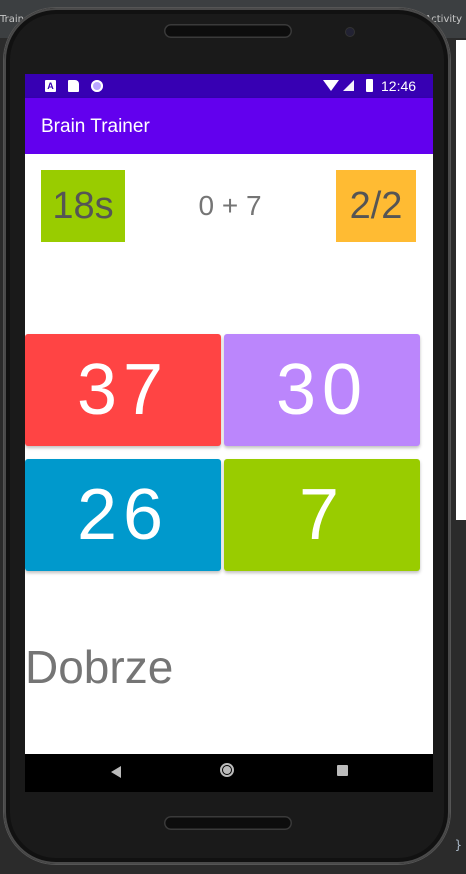 Image resolution: width=466 pixels, height=874 pixels. Describe the element at coordinates (461, 280) in the screenshot. I see `ide-side-panel` at that location.